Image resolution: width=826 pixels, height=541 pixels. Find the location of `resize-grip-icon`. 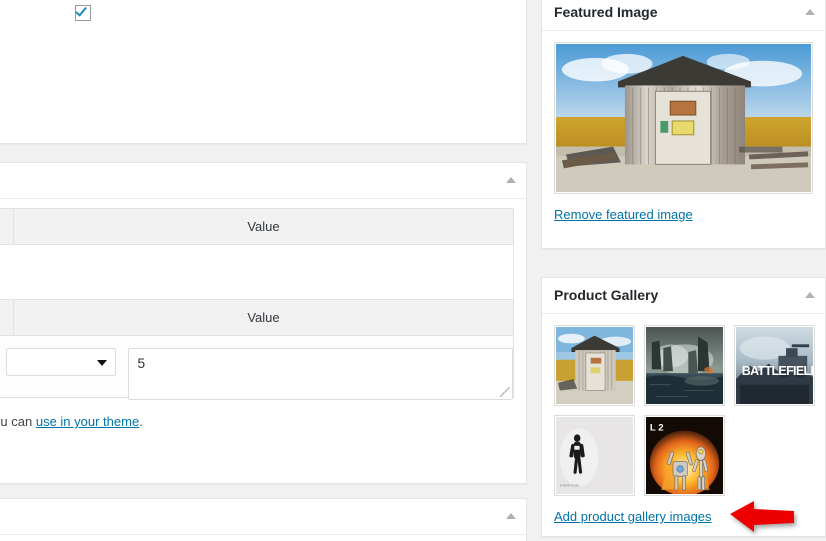

resize-grip-icon is located at coordinates (505, 392).